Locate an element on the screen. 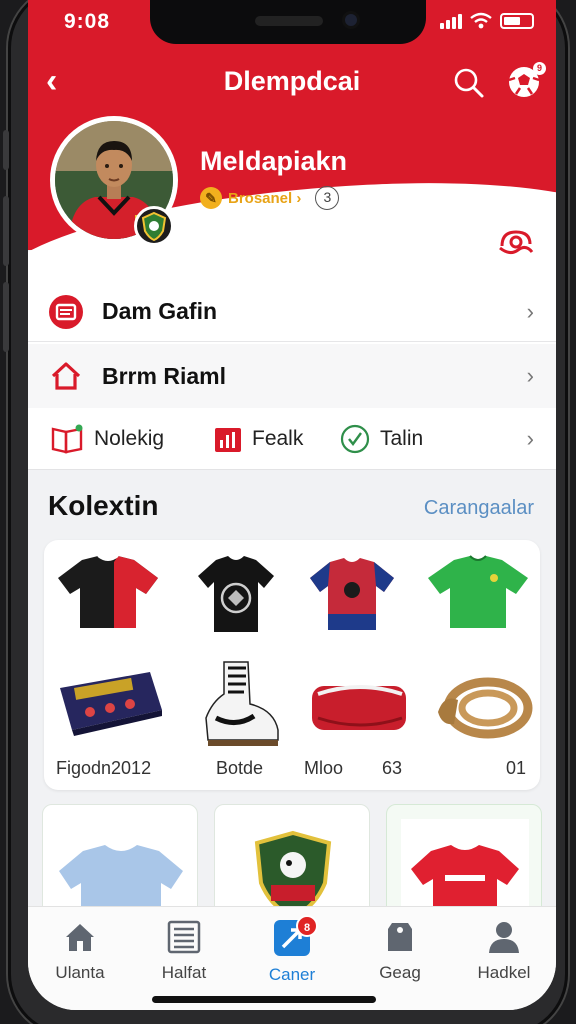 The image size is (576, 1024). boxed-set-item is located at coordinates (110, 701).